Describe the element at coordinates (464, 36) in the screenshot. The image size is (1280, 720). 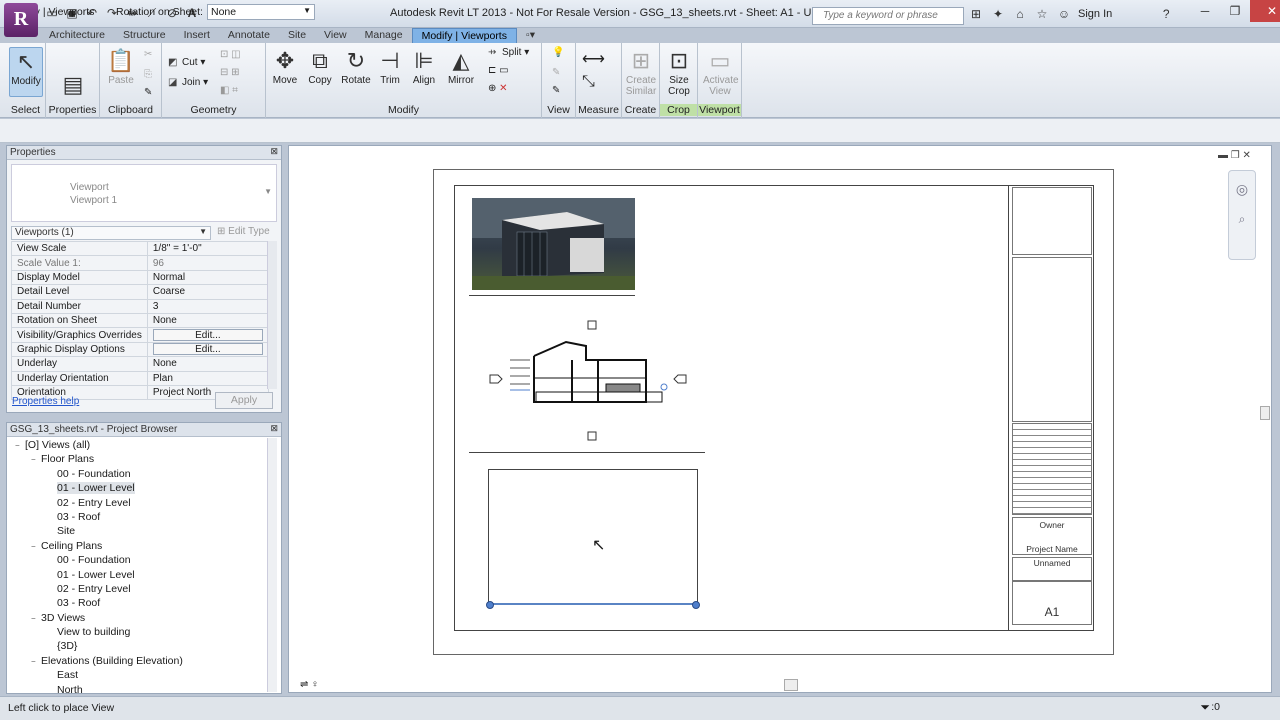
I see `tab-modify-viewports: Modify | Viewports` at that location.